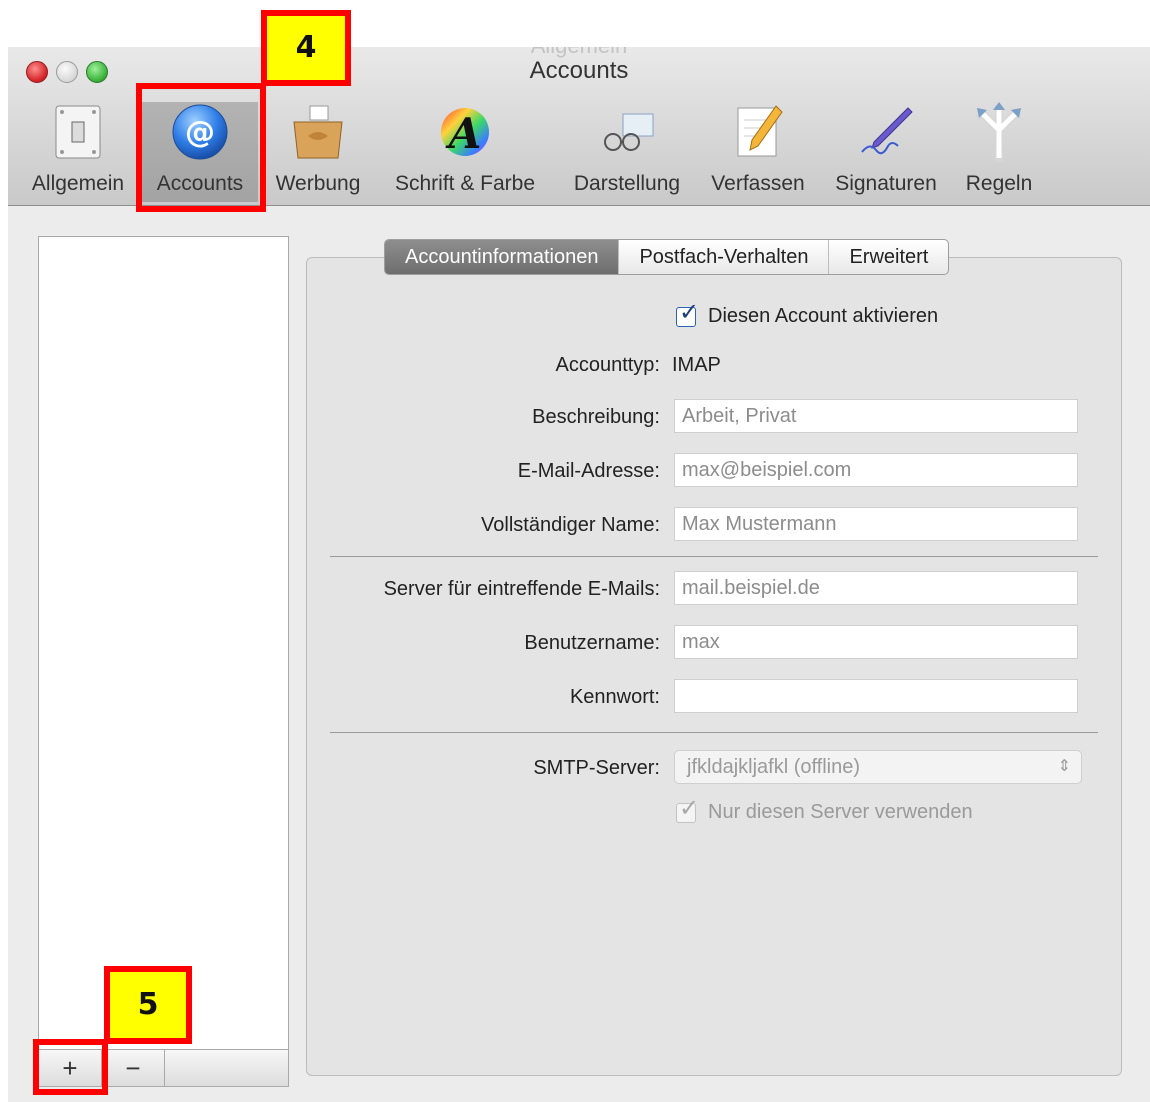 The width and height of the screenshot is (1150, 1102). I want to click on description-label: Beschreibung:, so click(596, 417).